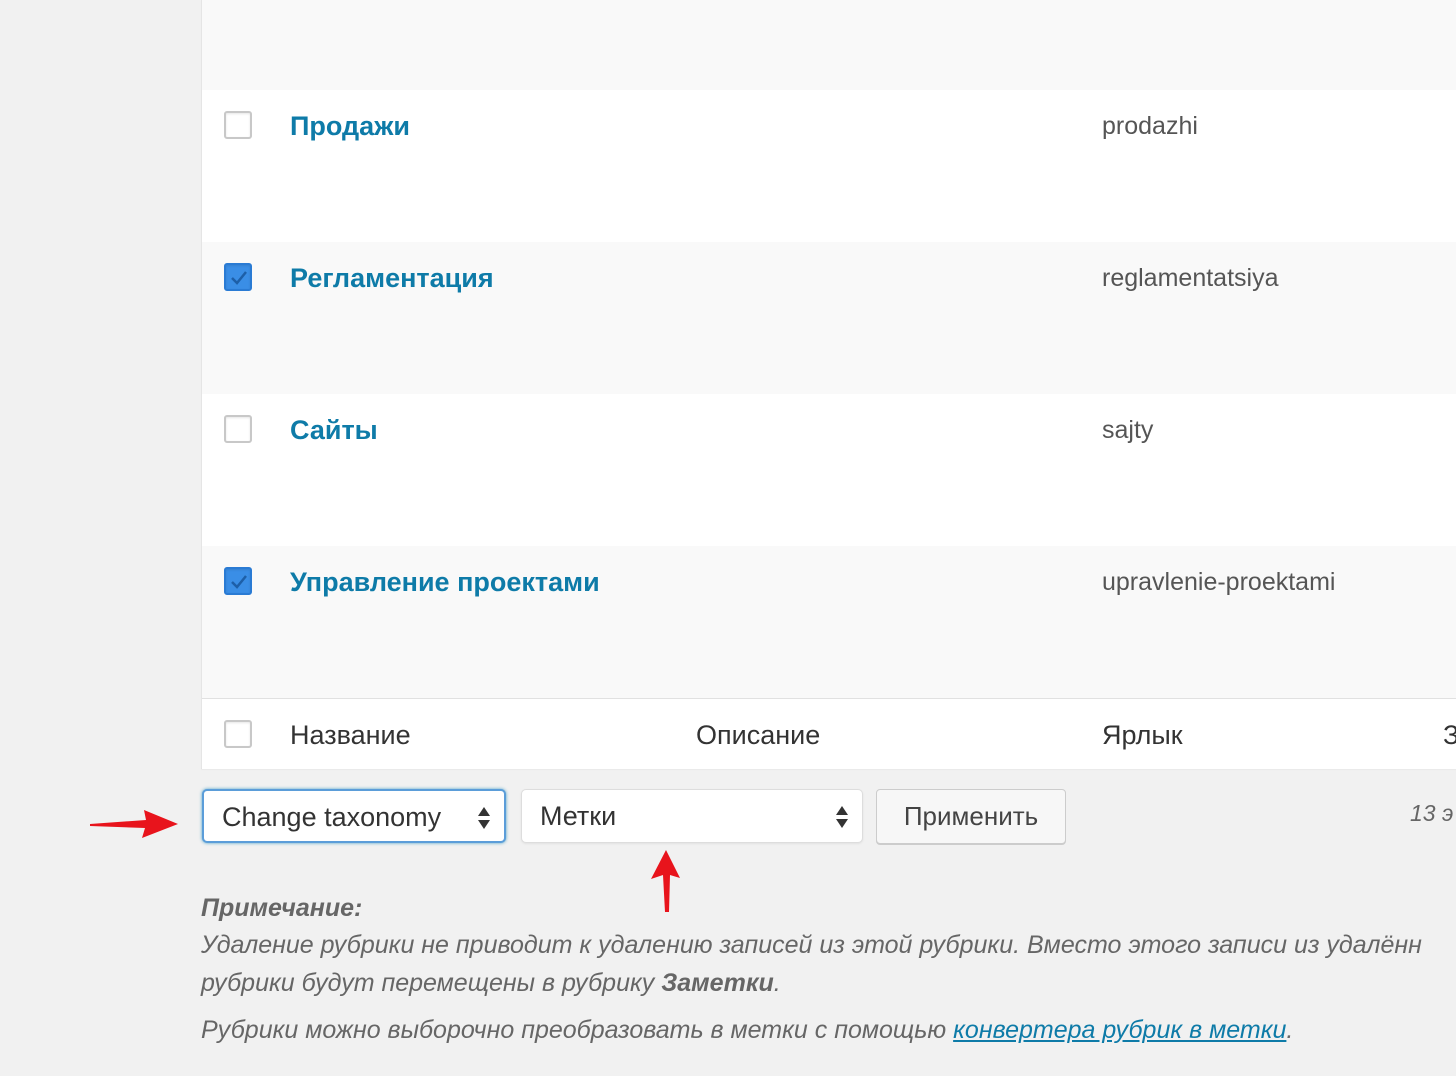 This screenshot has height=1076, width=1456. Describe the element at coordinates (431, 983) in the screenshot. I see `note-line-2-prefix: рубрики будут перемещены в рубрику` at that location.